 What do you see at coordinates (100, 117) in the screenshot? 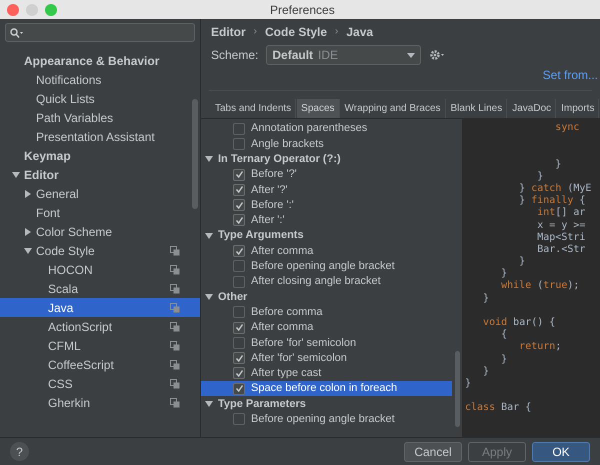
I see `tree-item: Path Variables` at bounding box center [100, 117].